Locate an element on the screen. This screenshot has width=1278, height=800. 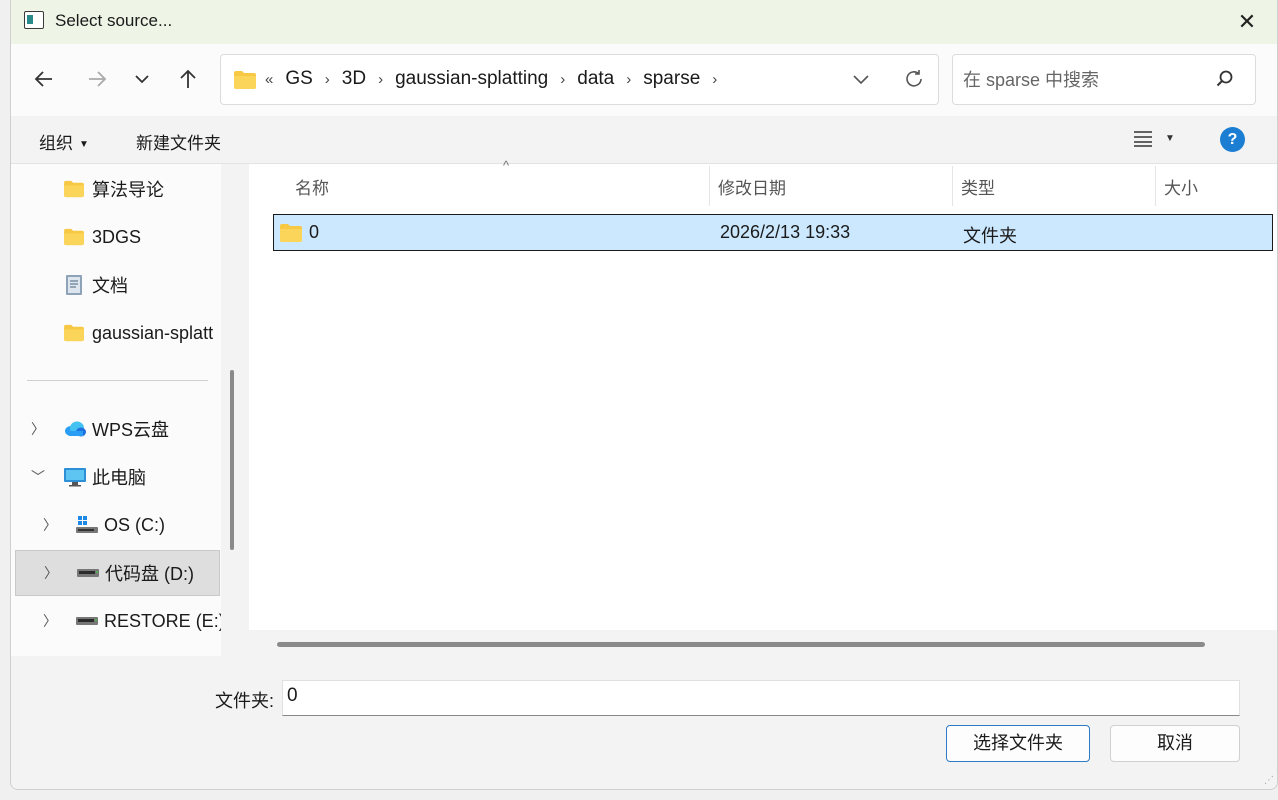
breadcrumb-item: data is located at coordinates (595, 79).